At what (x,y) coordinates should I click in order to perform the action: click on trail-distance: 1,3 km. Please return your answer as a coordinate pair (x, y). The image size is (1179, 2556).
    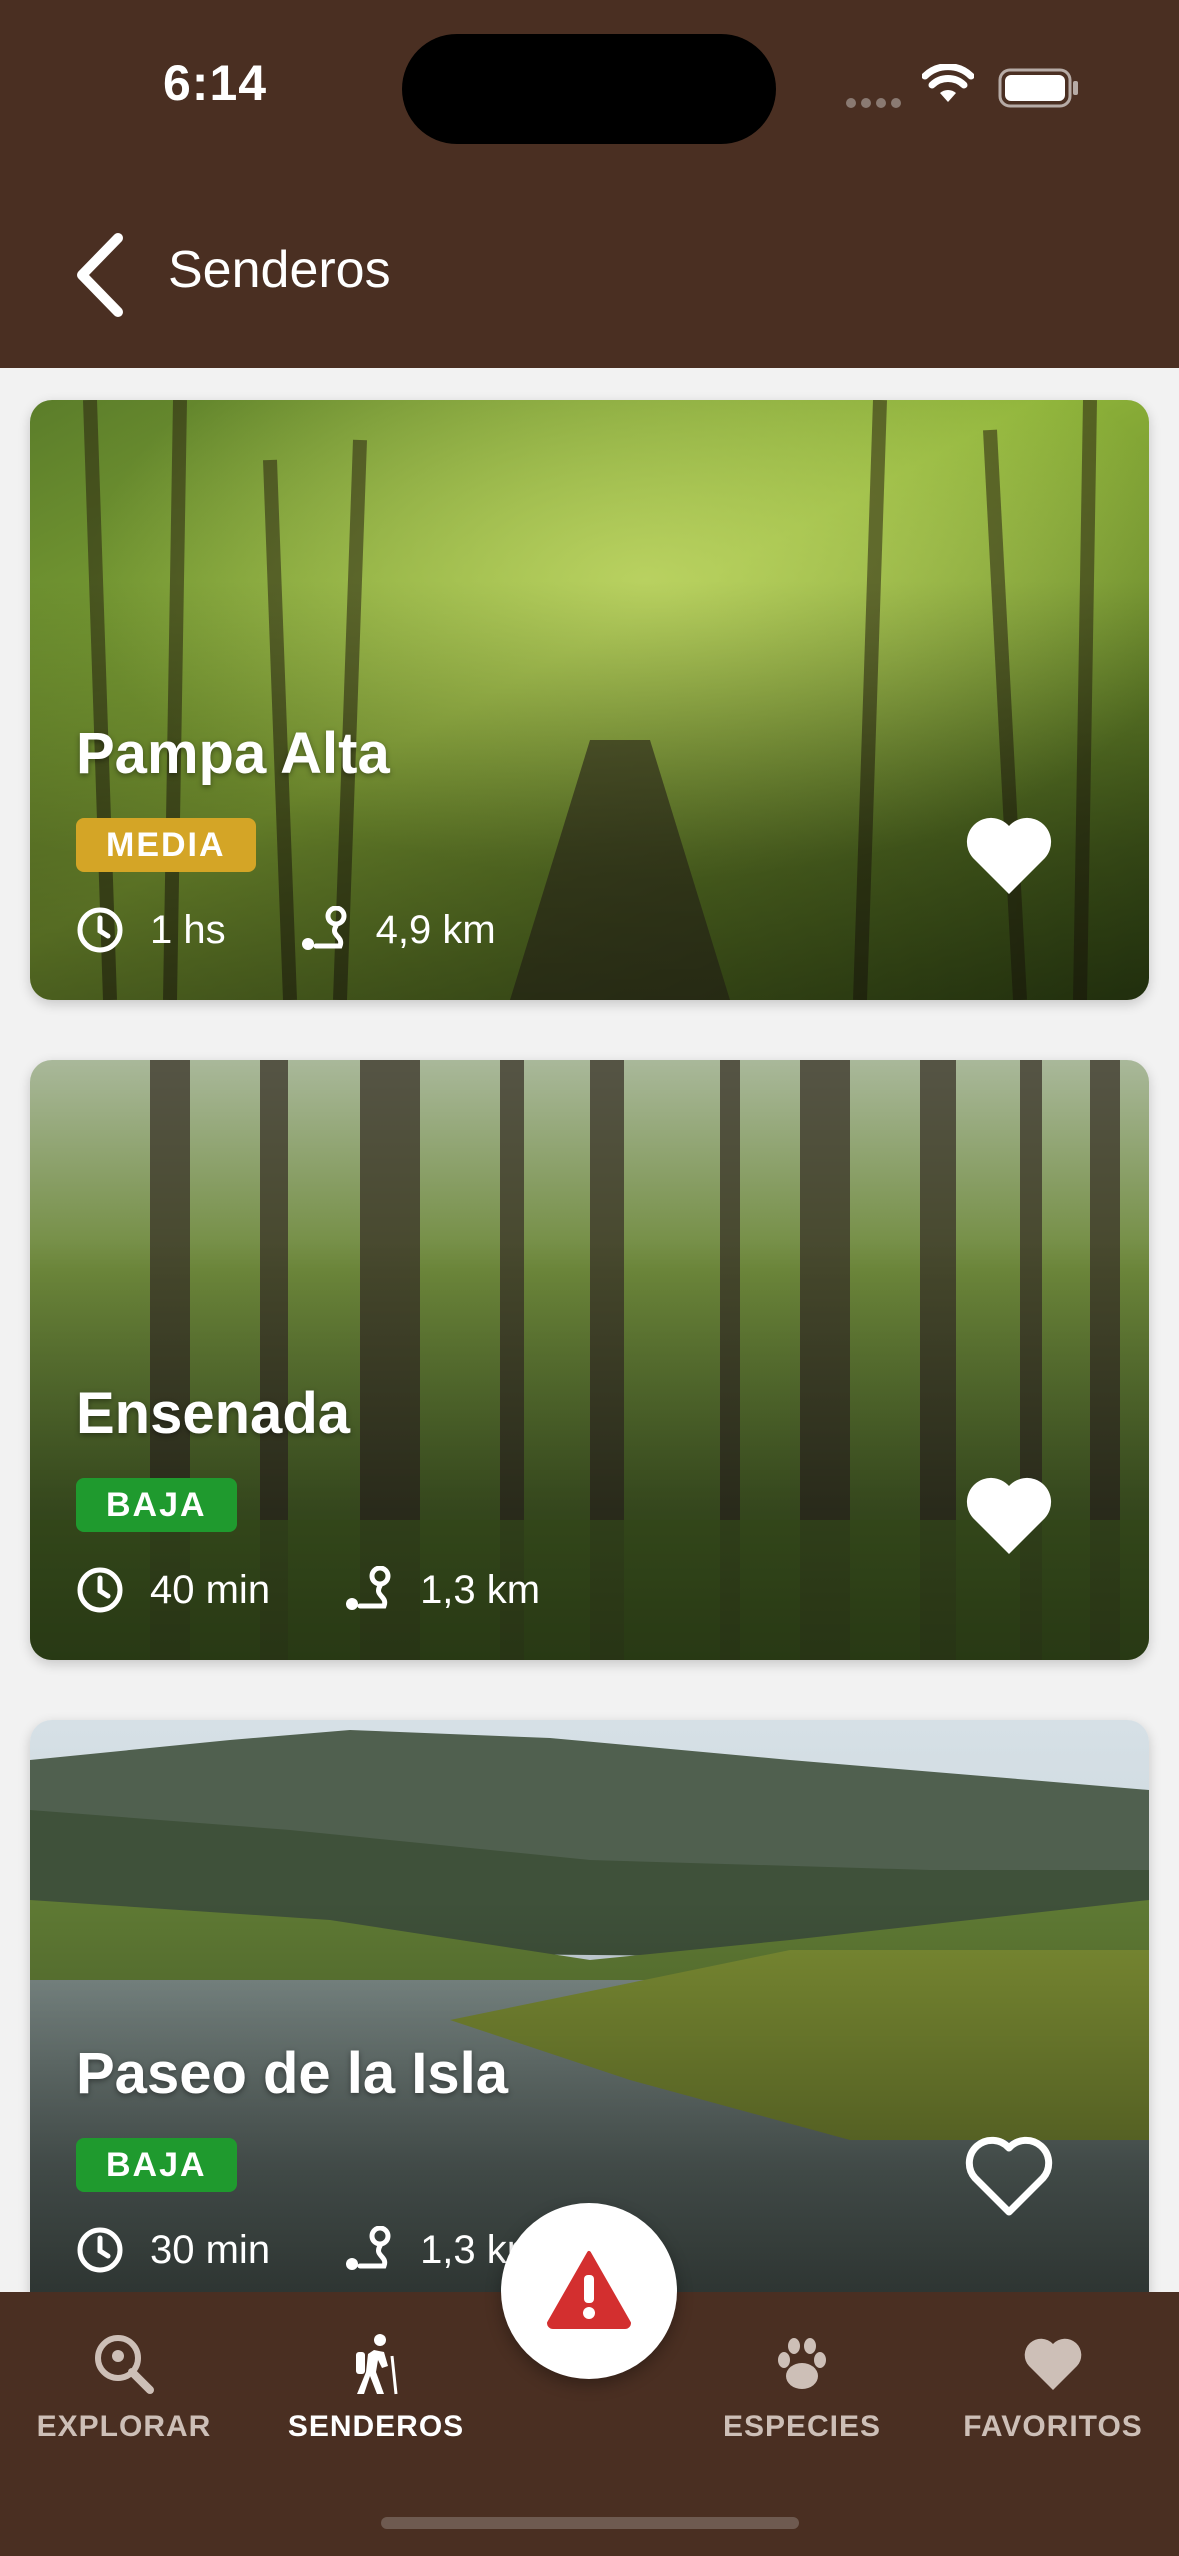
    Looking at the image, I should click on (480, 1589).